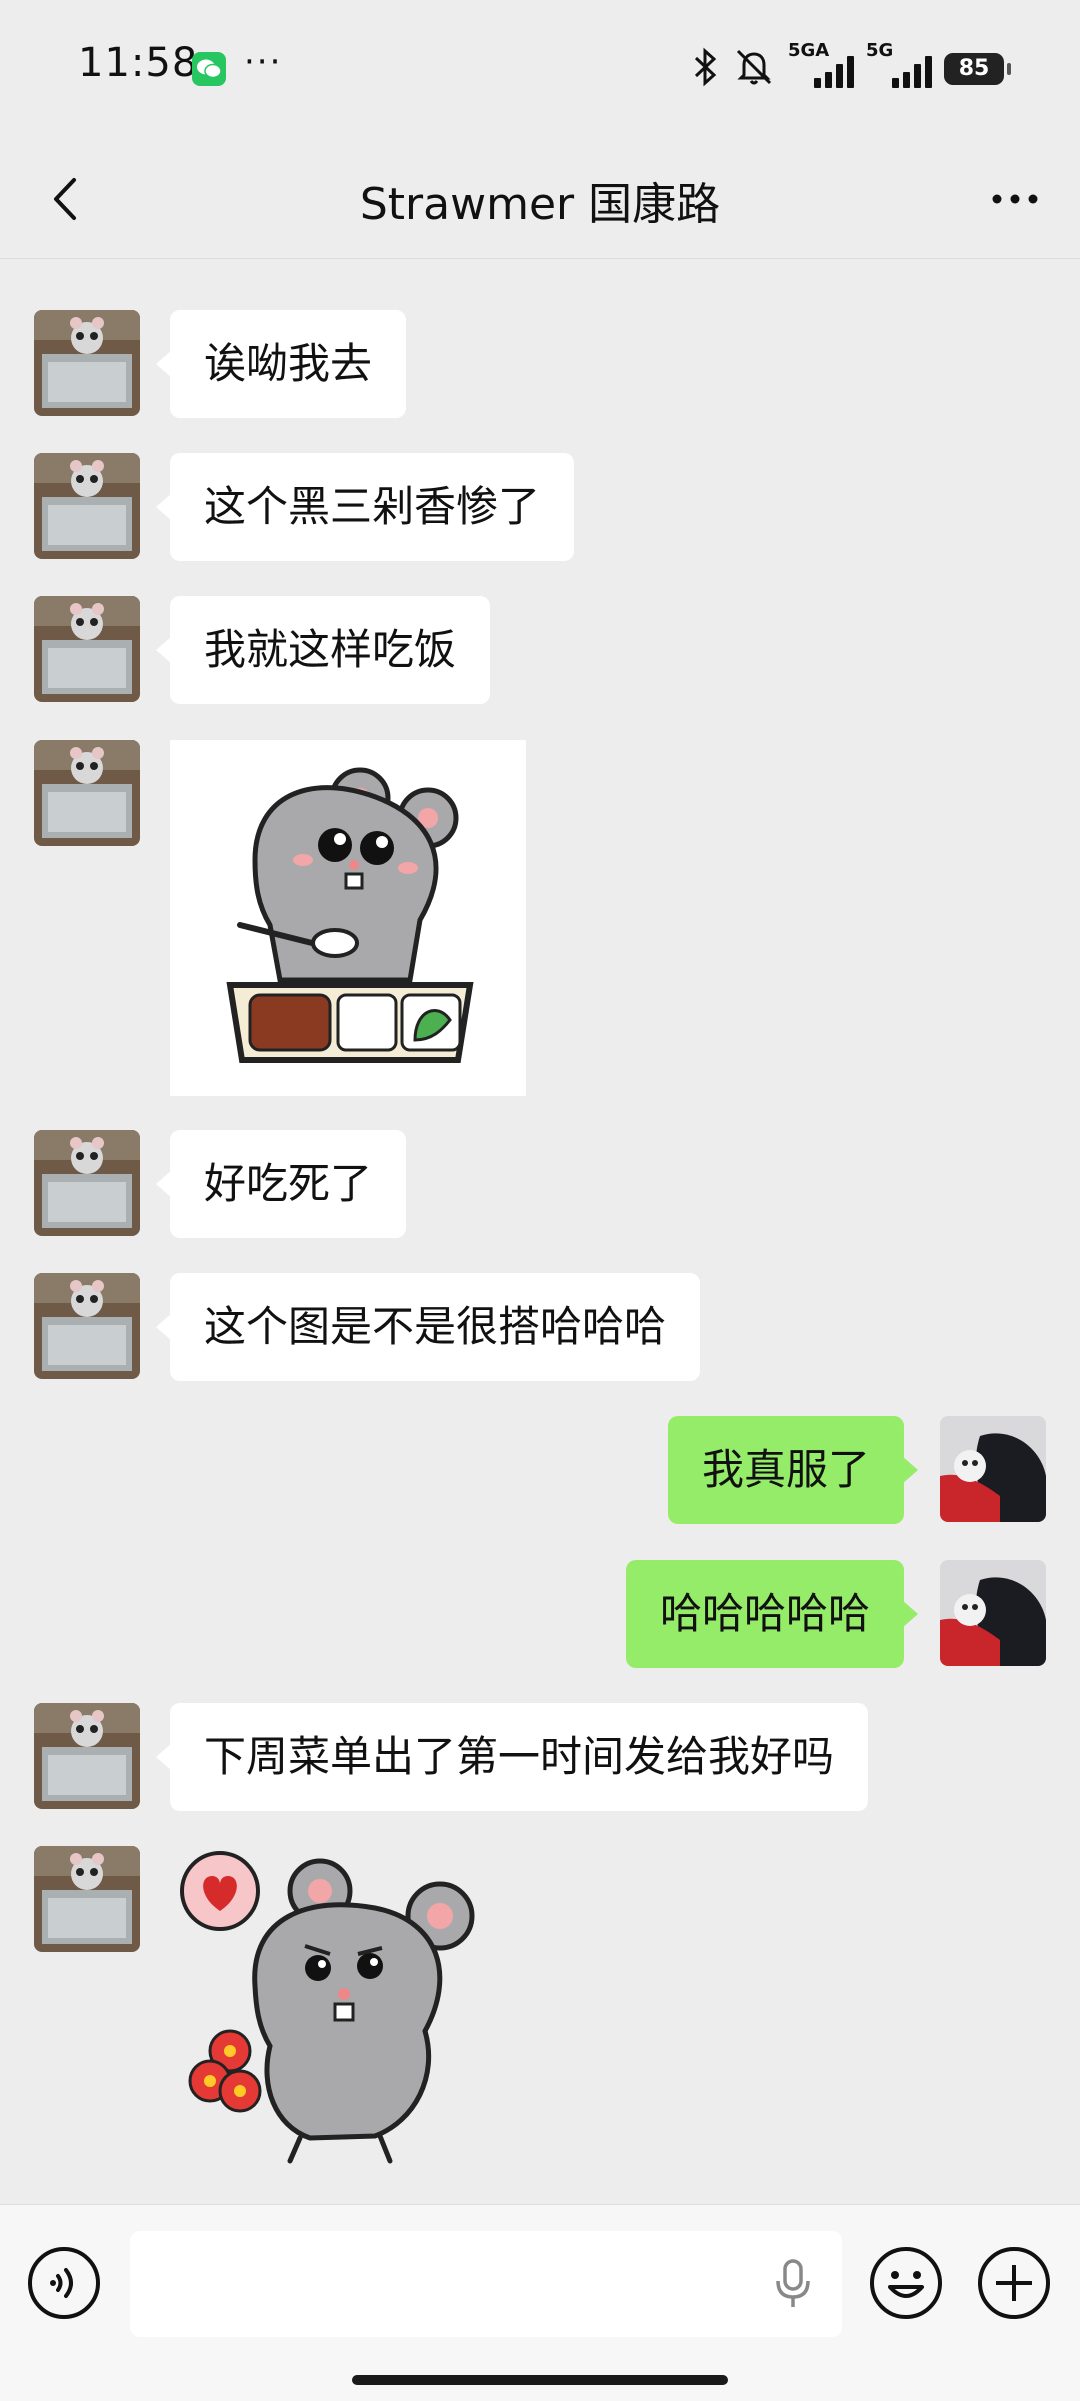 Image resolution: width=1080 pixels, height=2401 pixels. I want to click on incoming-message-bubble: 这个黑三剁香惨了, so click(365, 507).